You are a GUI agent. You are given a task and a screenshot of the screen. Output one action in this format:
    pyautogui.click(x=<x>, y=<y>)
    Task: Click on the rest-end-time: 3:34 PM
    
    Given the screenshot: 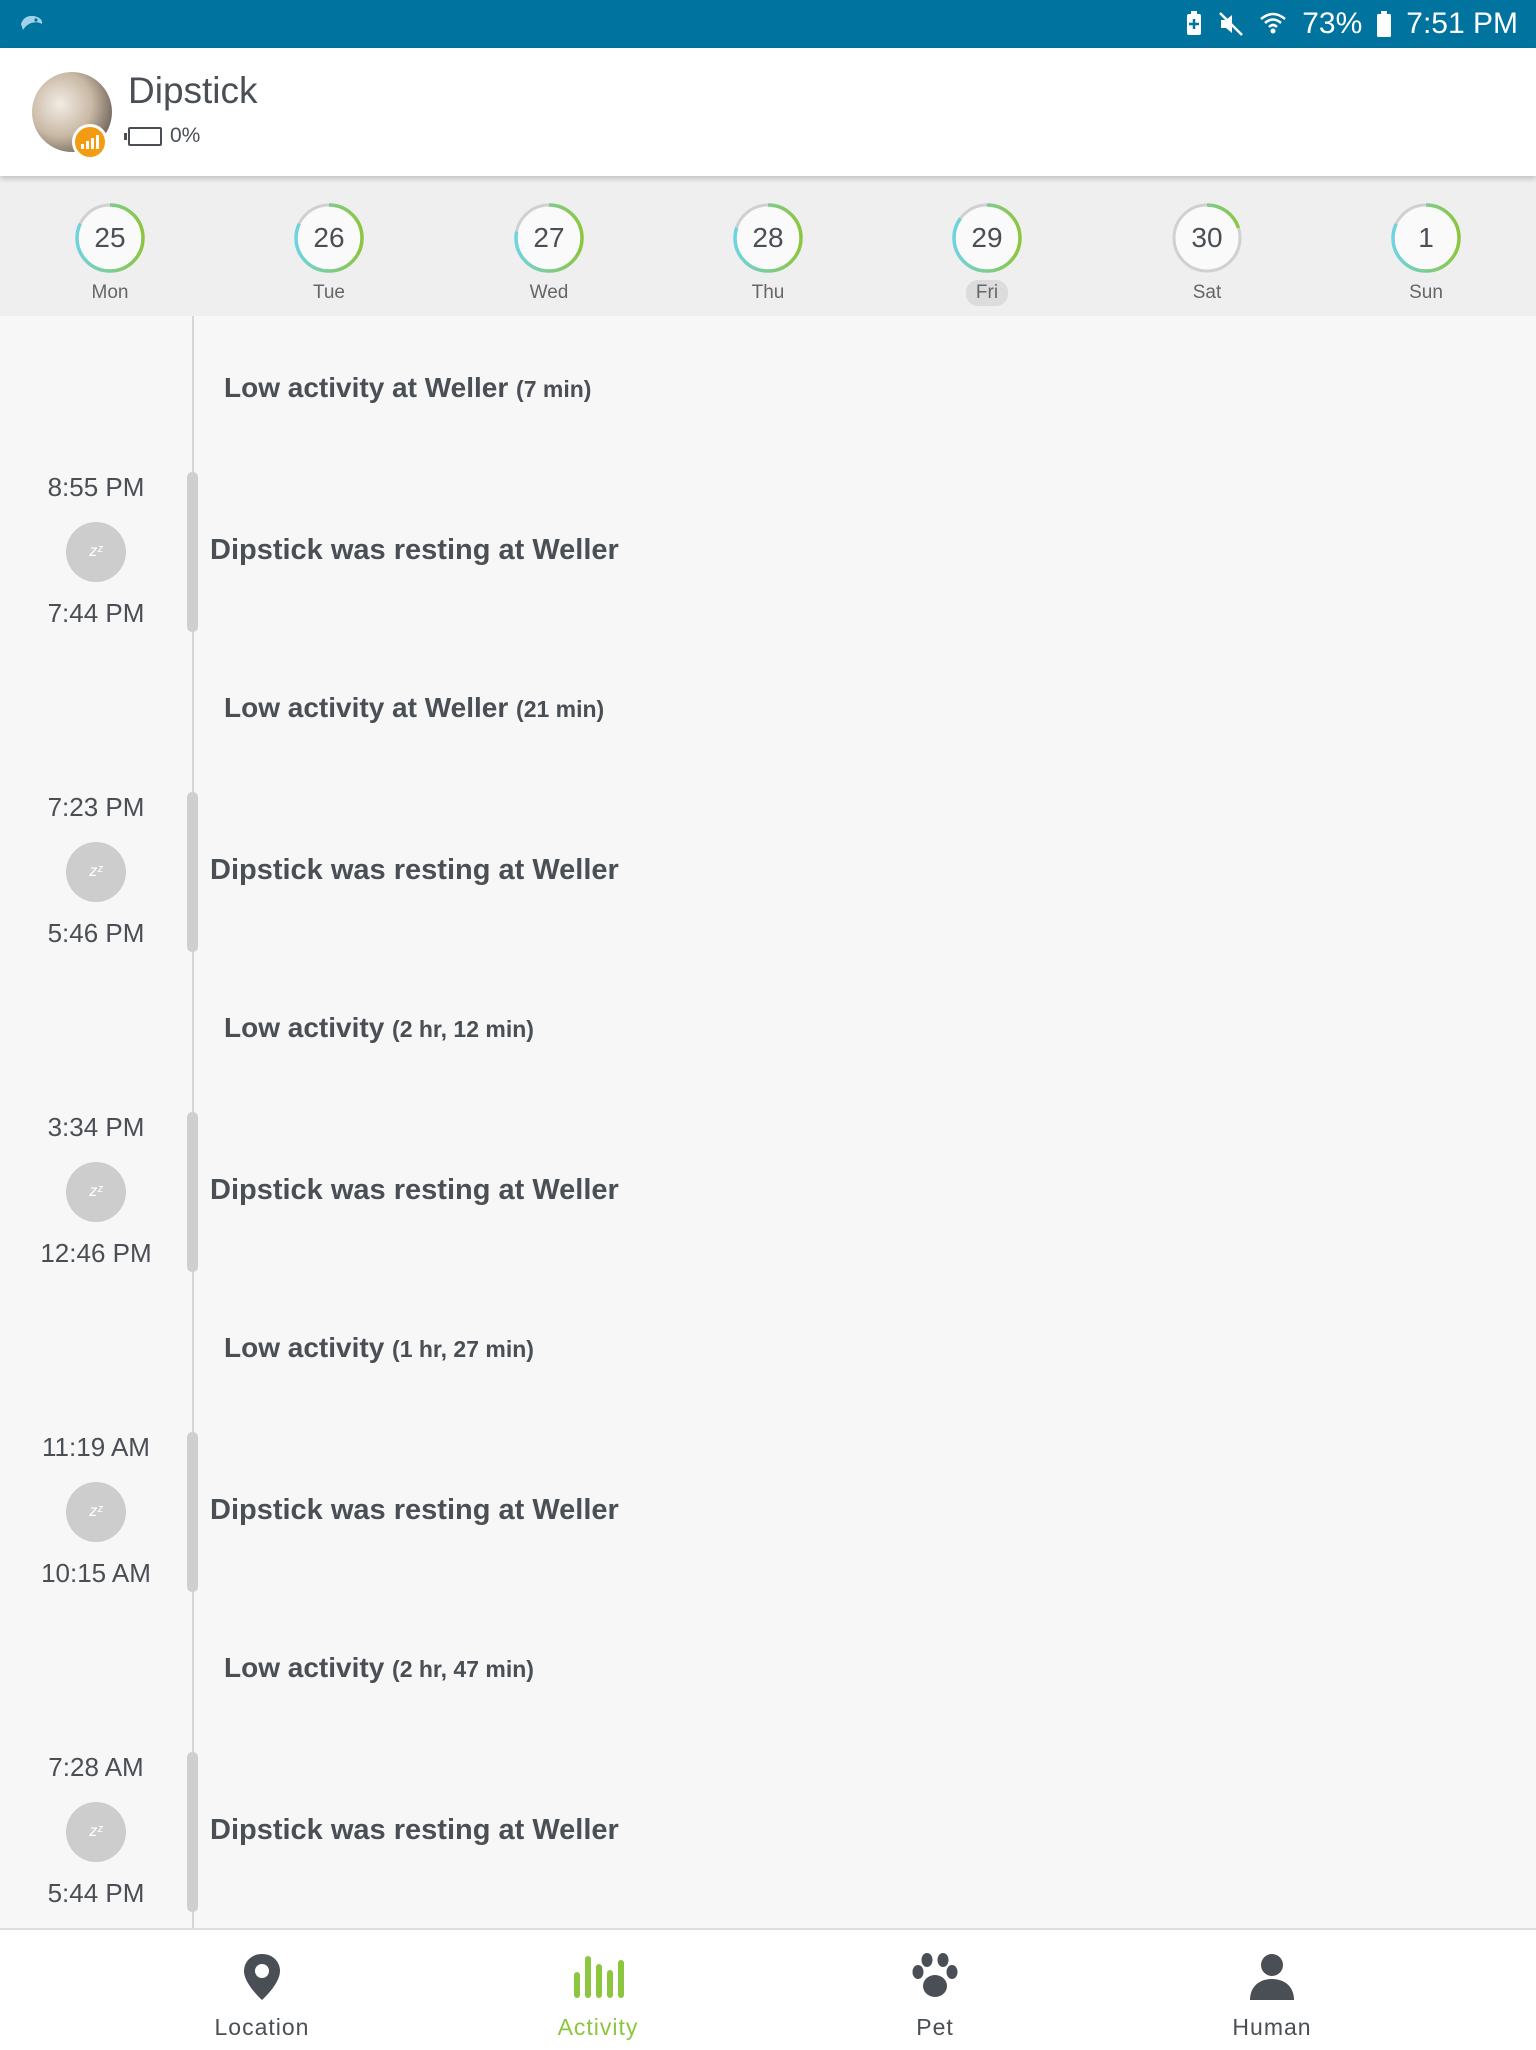 What is the action you would take?
    pyautogui.click(x=96, y=1127)
    